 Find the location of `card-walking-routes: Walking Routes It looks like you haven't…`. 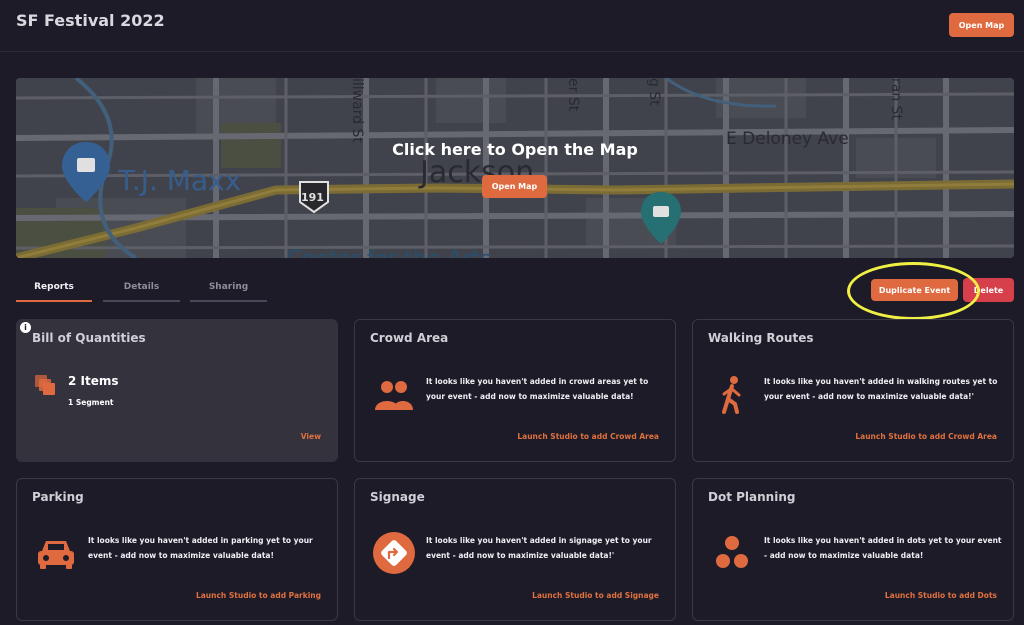

card-walking-routes: Walking Routes It looks like you haven't… is located at coordinates (853, 390).